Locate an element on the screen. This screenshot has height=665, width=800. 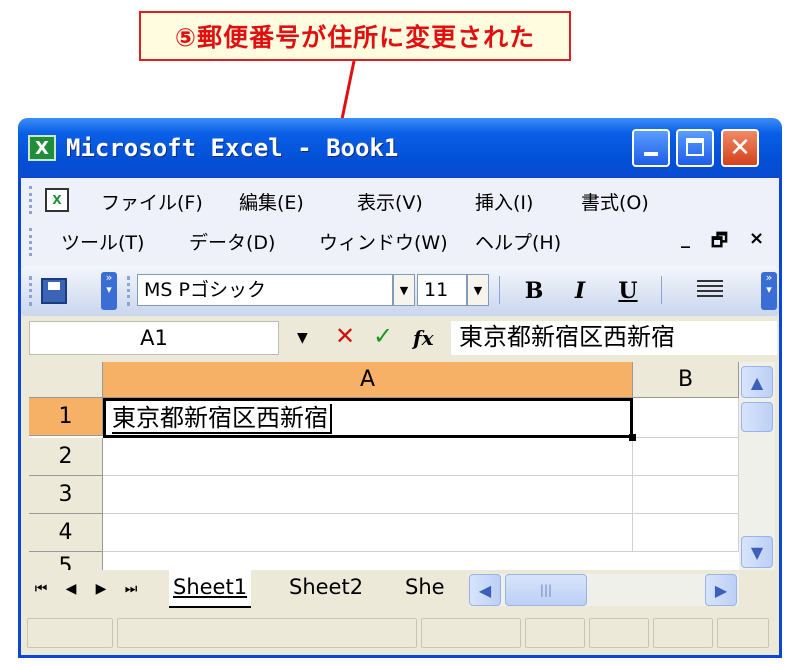
menu-help: ヘルプ(H) is located at coordinates (518, 241).